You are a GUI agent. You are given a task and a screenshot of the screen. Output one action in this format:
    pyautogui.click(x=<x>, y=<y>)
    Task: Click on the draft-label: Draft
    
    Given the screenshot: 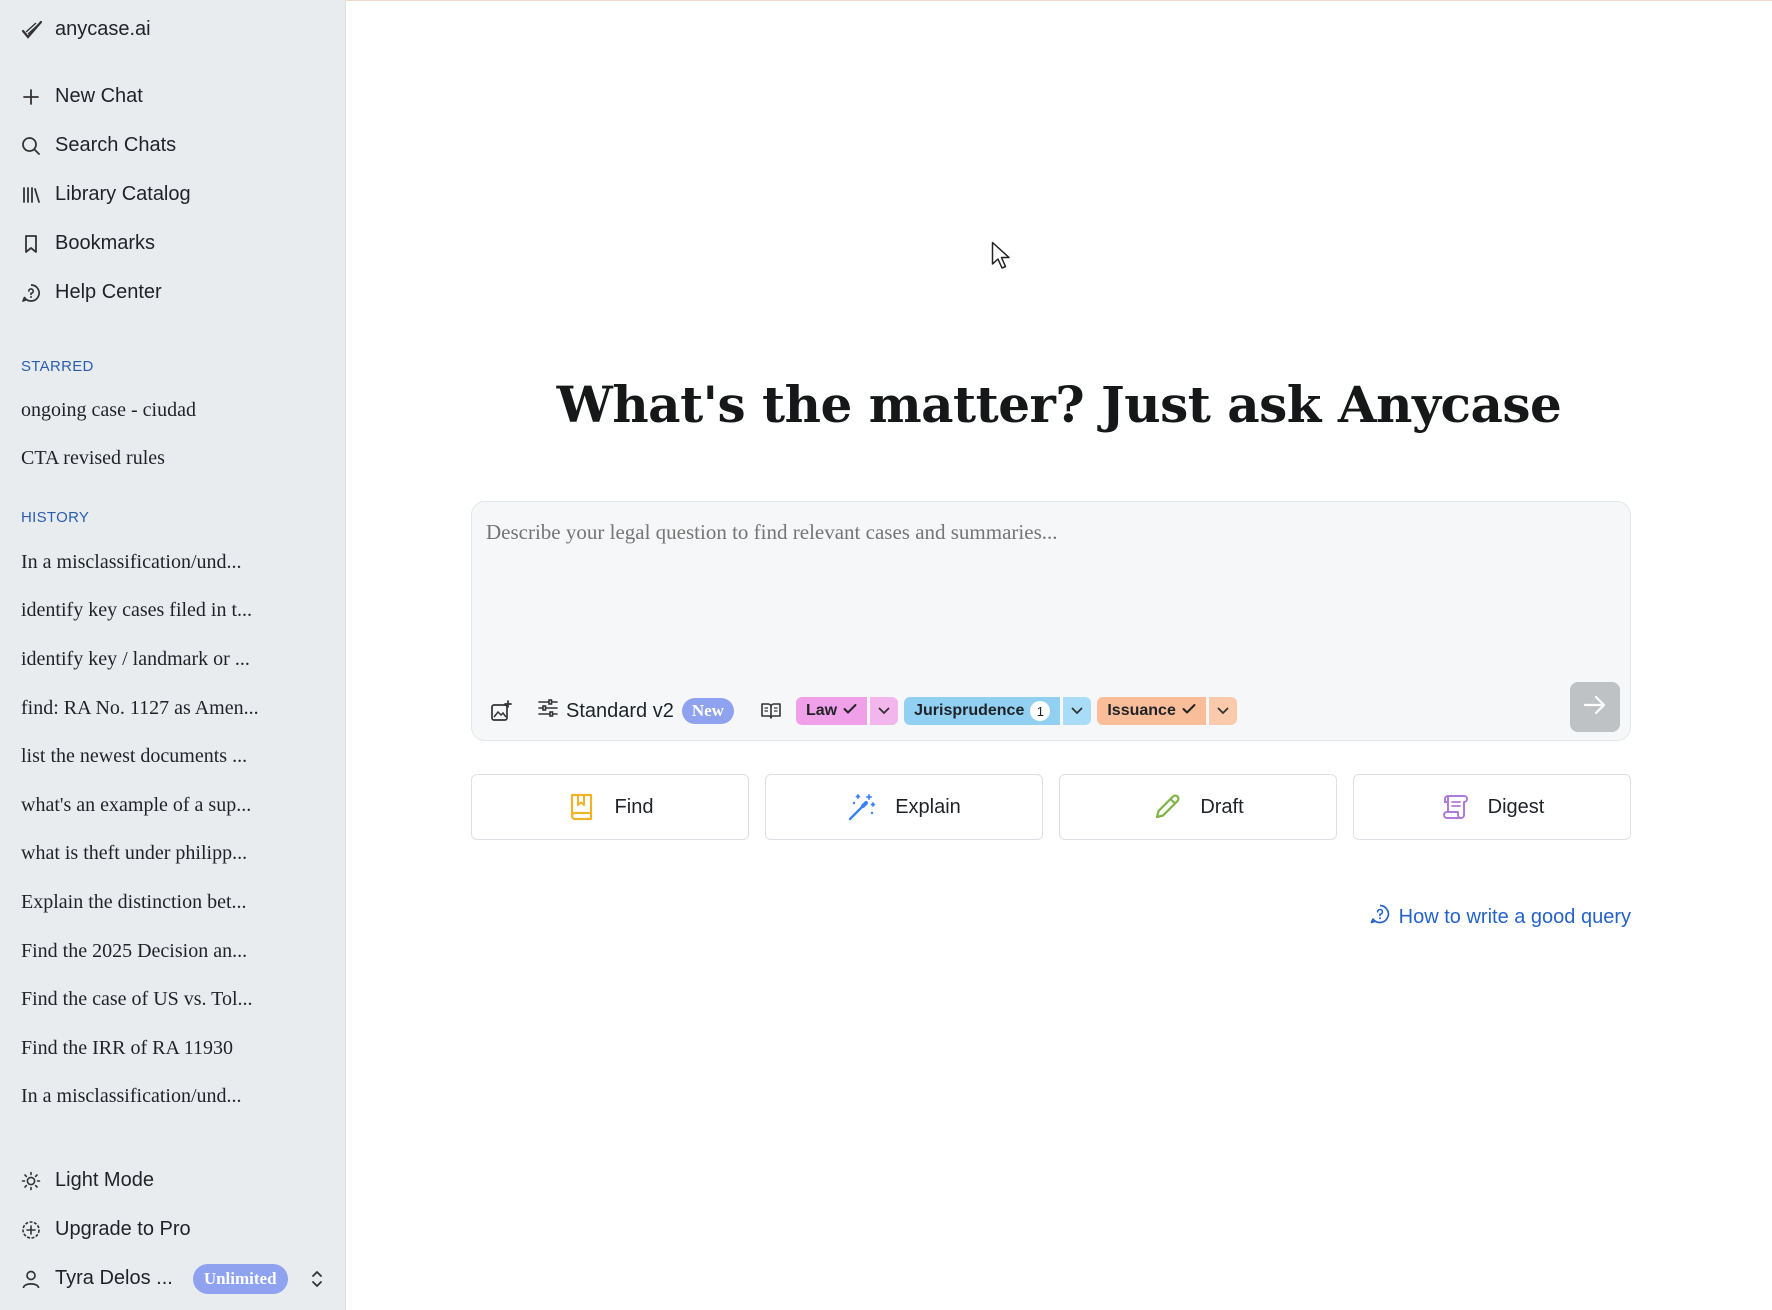 What is the action you would take?
    pyautogui.click(x=1222, y=806)
    